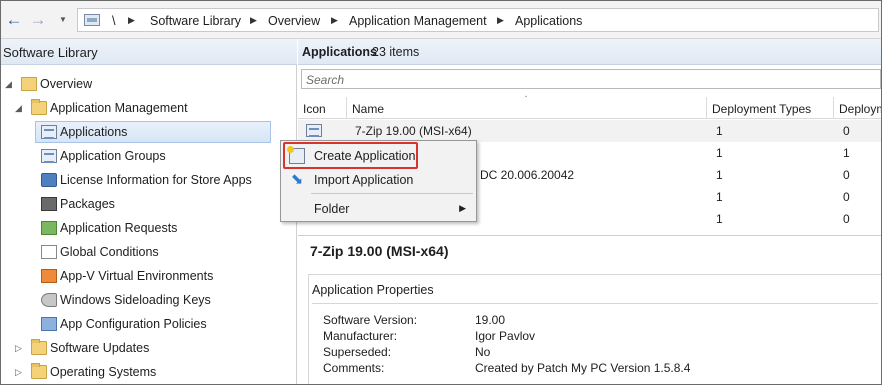 Image resolution: width=882 pixels, height=385 pixels. Describe the element at coordinates (322, 108) in the screenshot. I see `column-header-icon: Icon` at that location.